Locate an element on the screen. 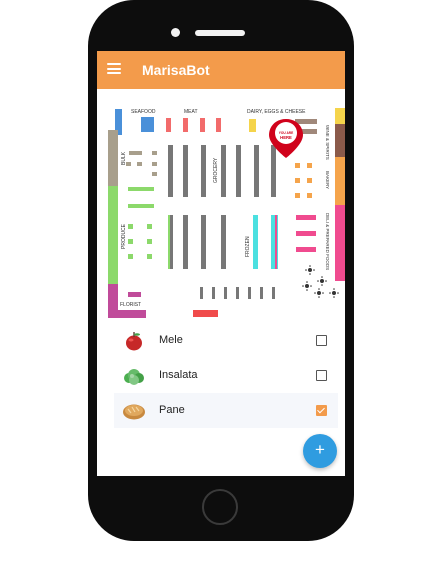 The image size is (441, 566). add-item-button: + is located at coordinates (320, 451).